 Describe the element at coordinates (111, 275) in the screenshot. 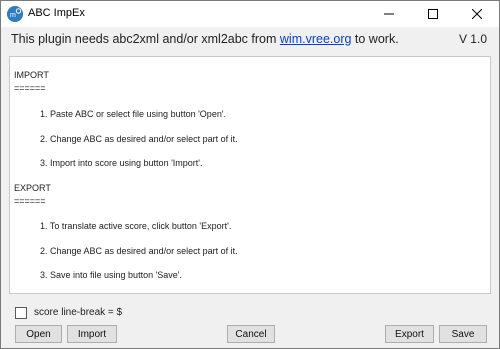

I see `export-step-3: 3. Save into file using button 'Save'.` at that location.